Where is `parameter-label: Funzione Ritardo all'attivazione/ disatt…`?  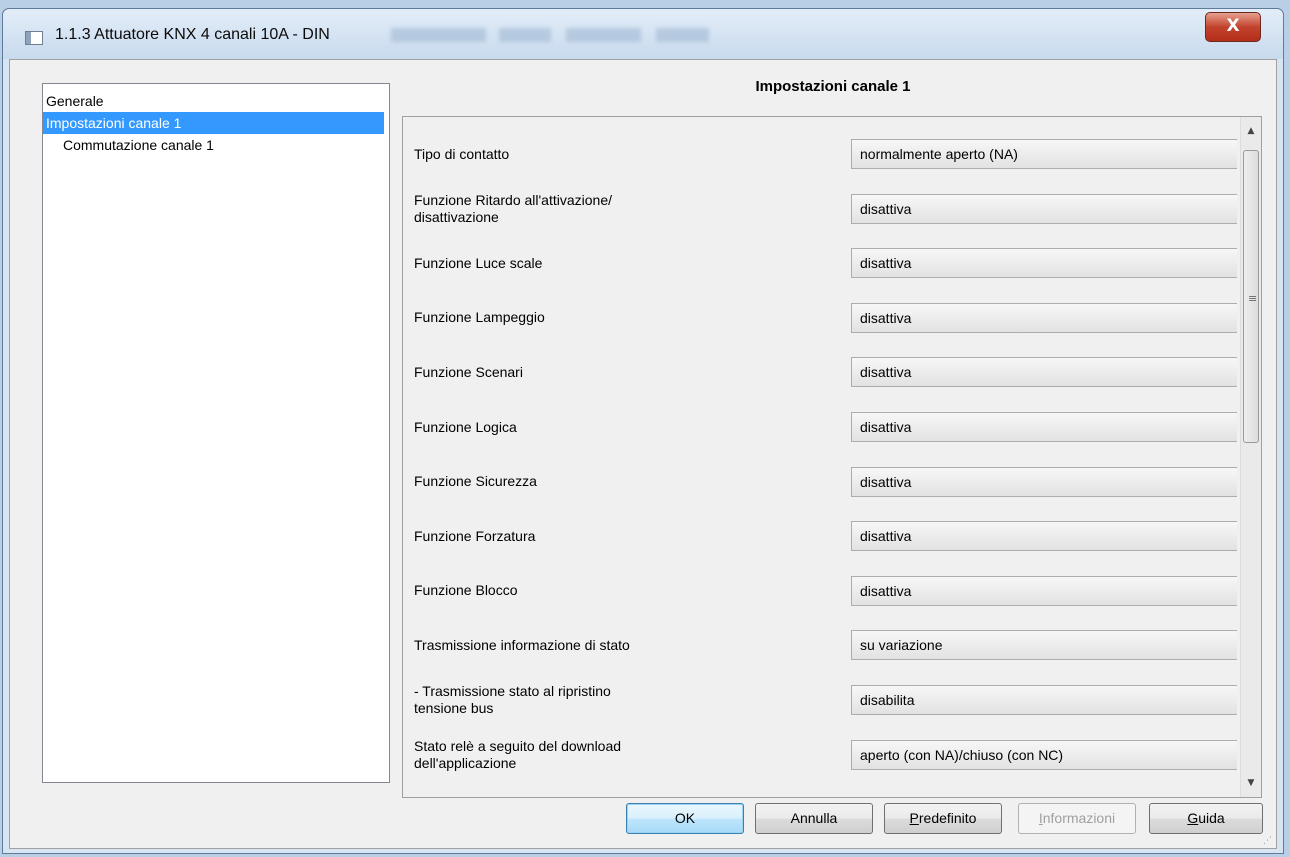
parameter-label: Funzione Ritardo all'attivazione/ disatt… is located at coordinates (513, 208).